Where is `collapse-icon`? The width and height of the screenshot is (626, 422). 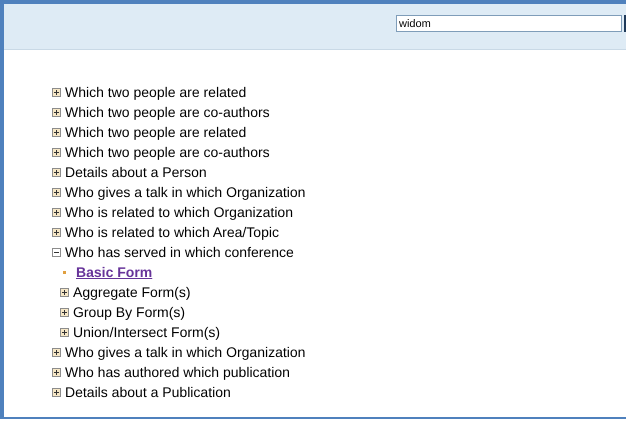 collapse-icon is located at coordinates (56, 252).